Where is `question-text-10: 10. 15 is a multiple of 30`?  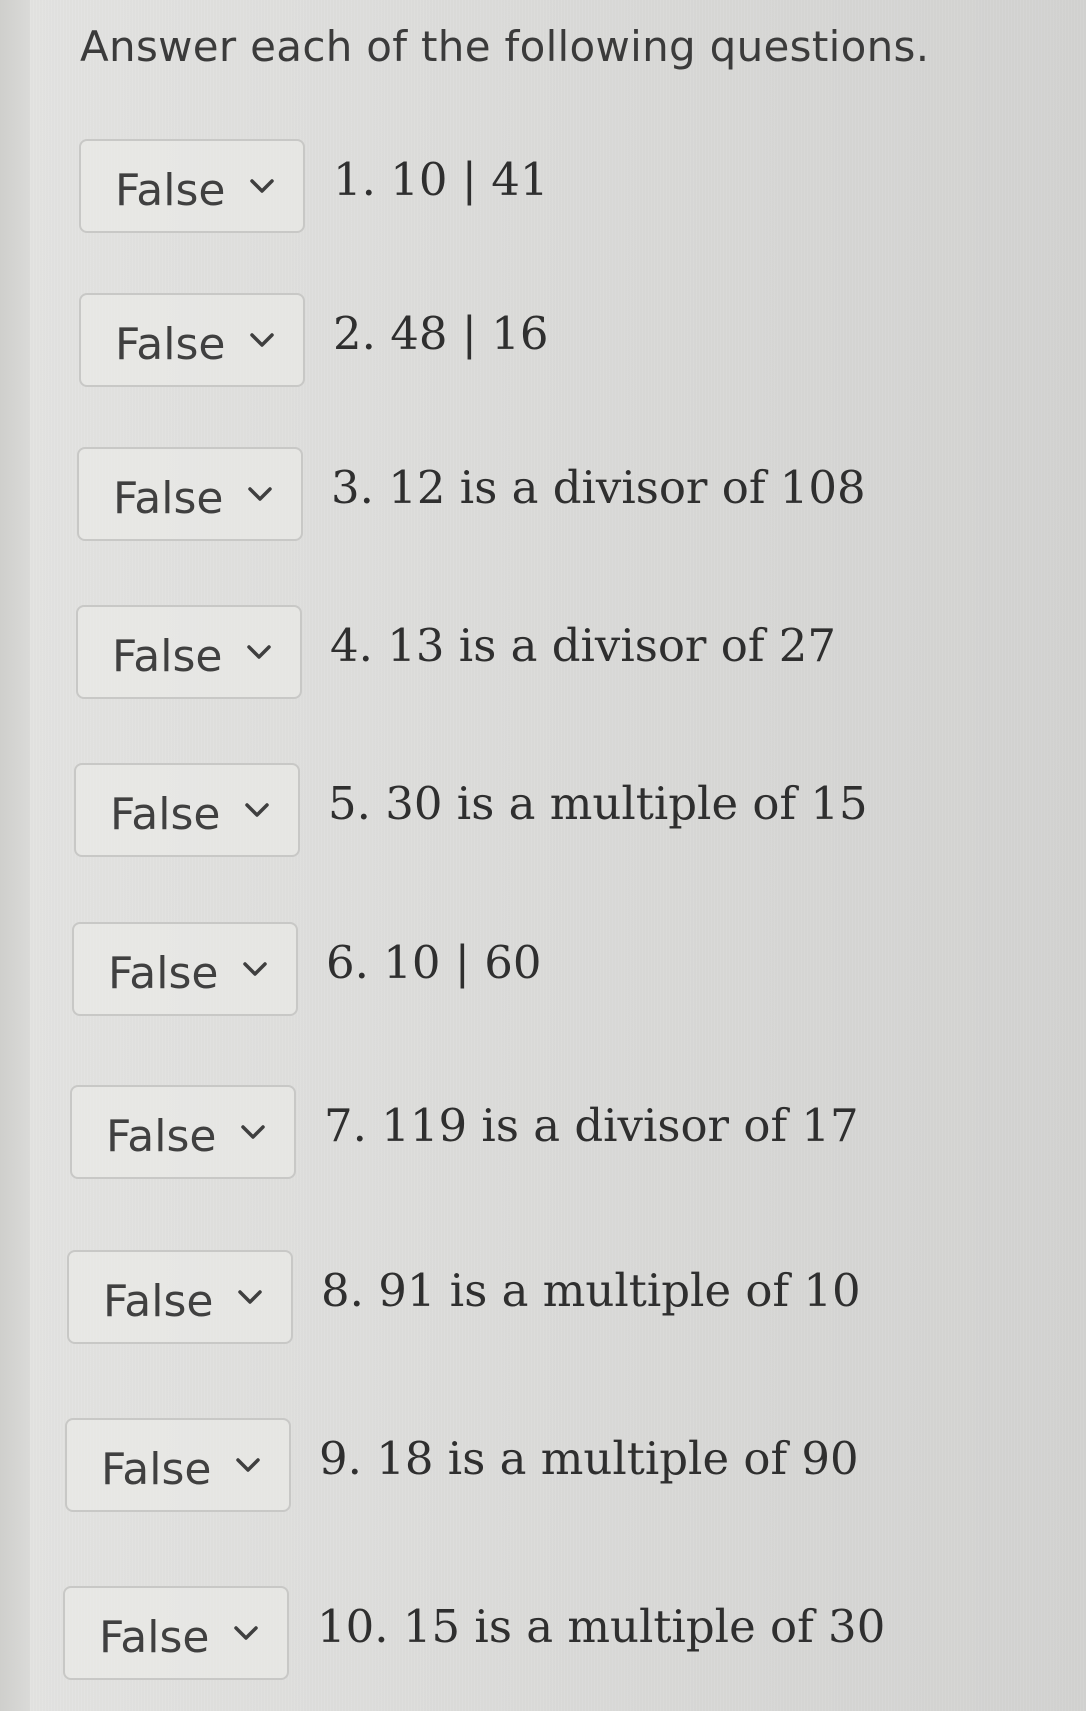 question-text-10: 10. 15 is a multiple of 30 is located at coordinates (601, 1626).